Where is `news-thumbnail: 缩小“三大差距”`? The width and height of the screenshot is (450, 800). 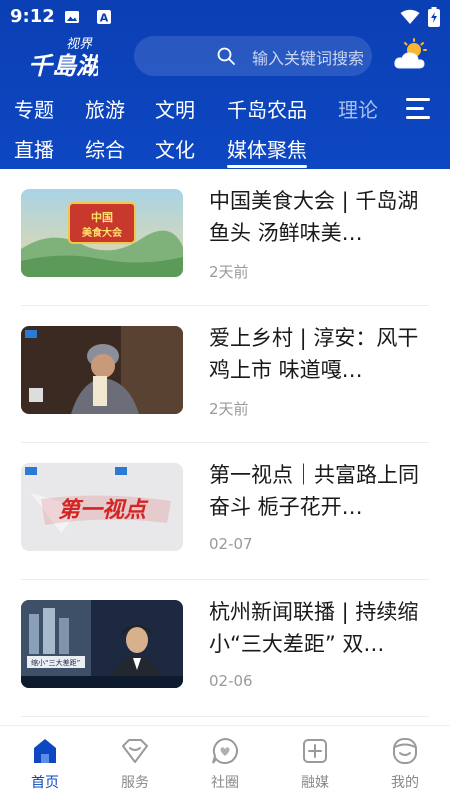
news-thumbnail: 缩小“三大差距” is located at coordinates (102, 644).